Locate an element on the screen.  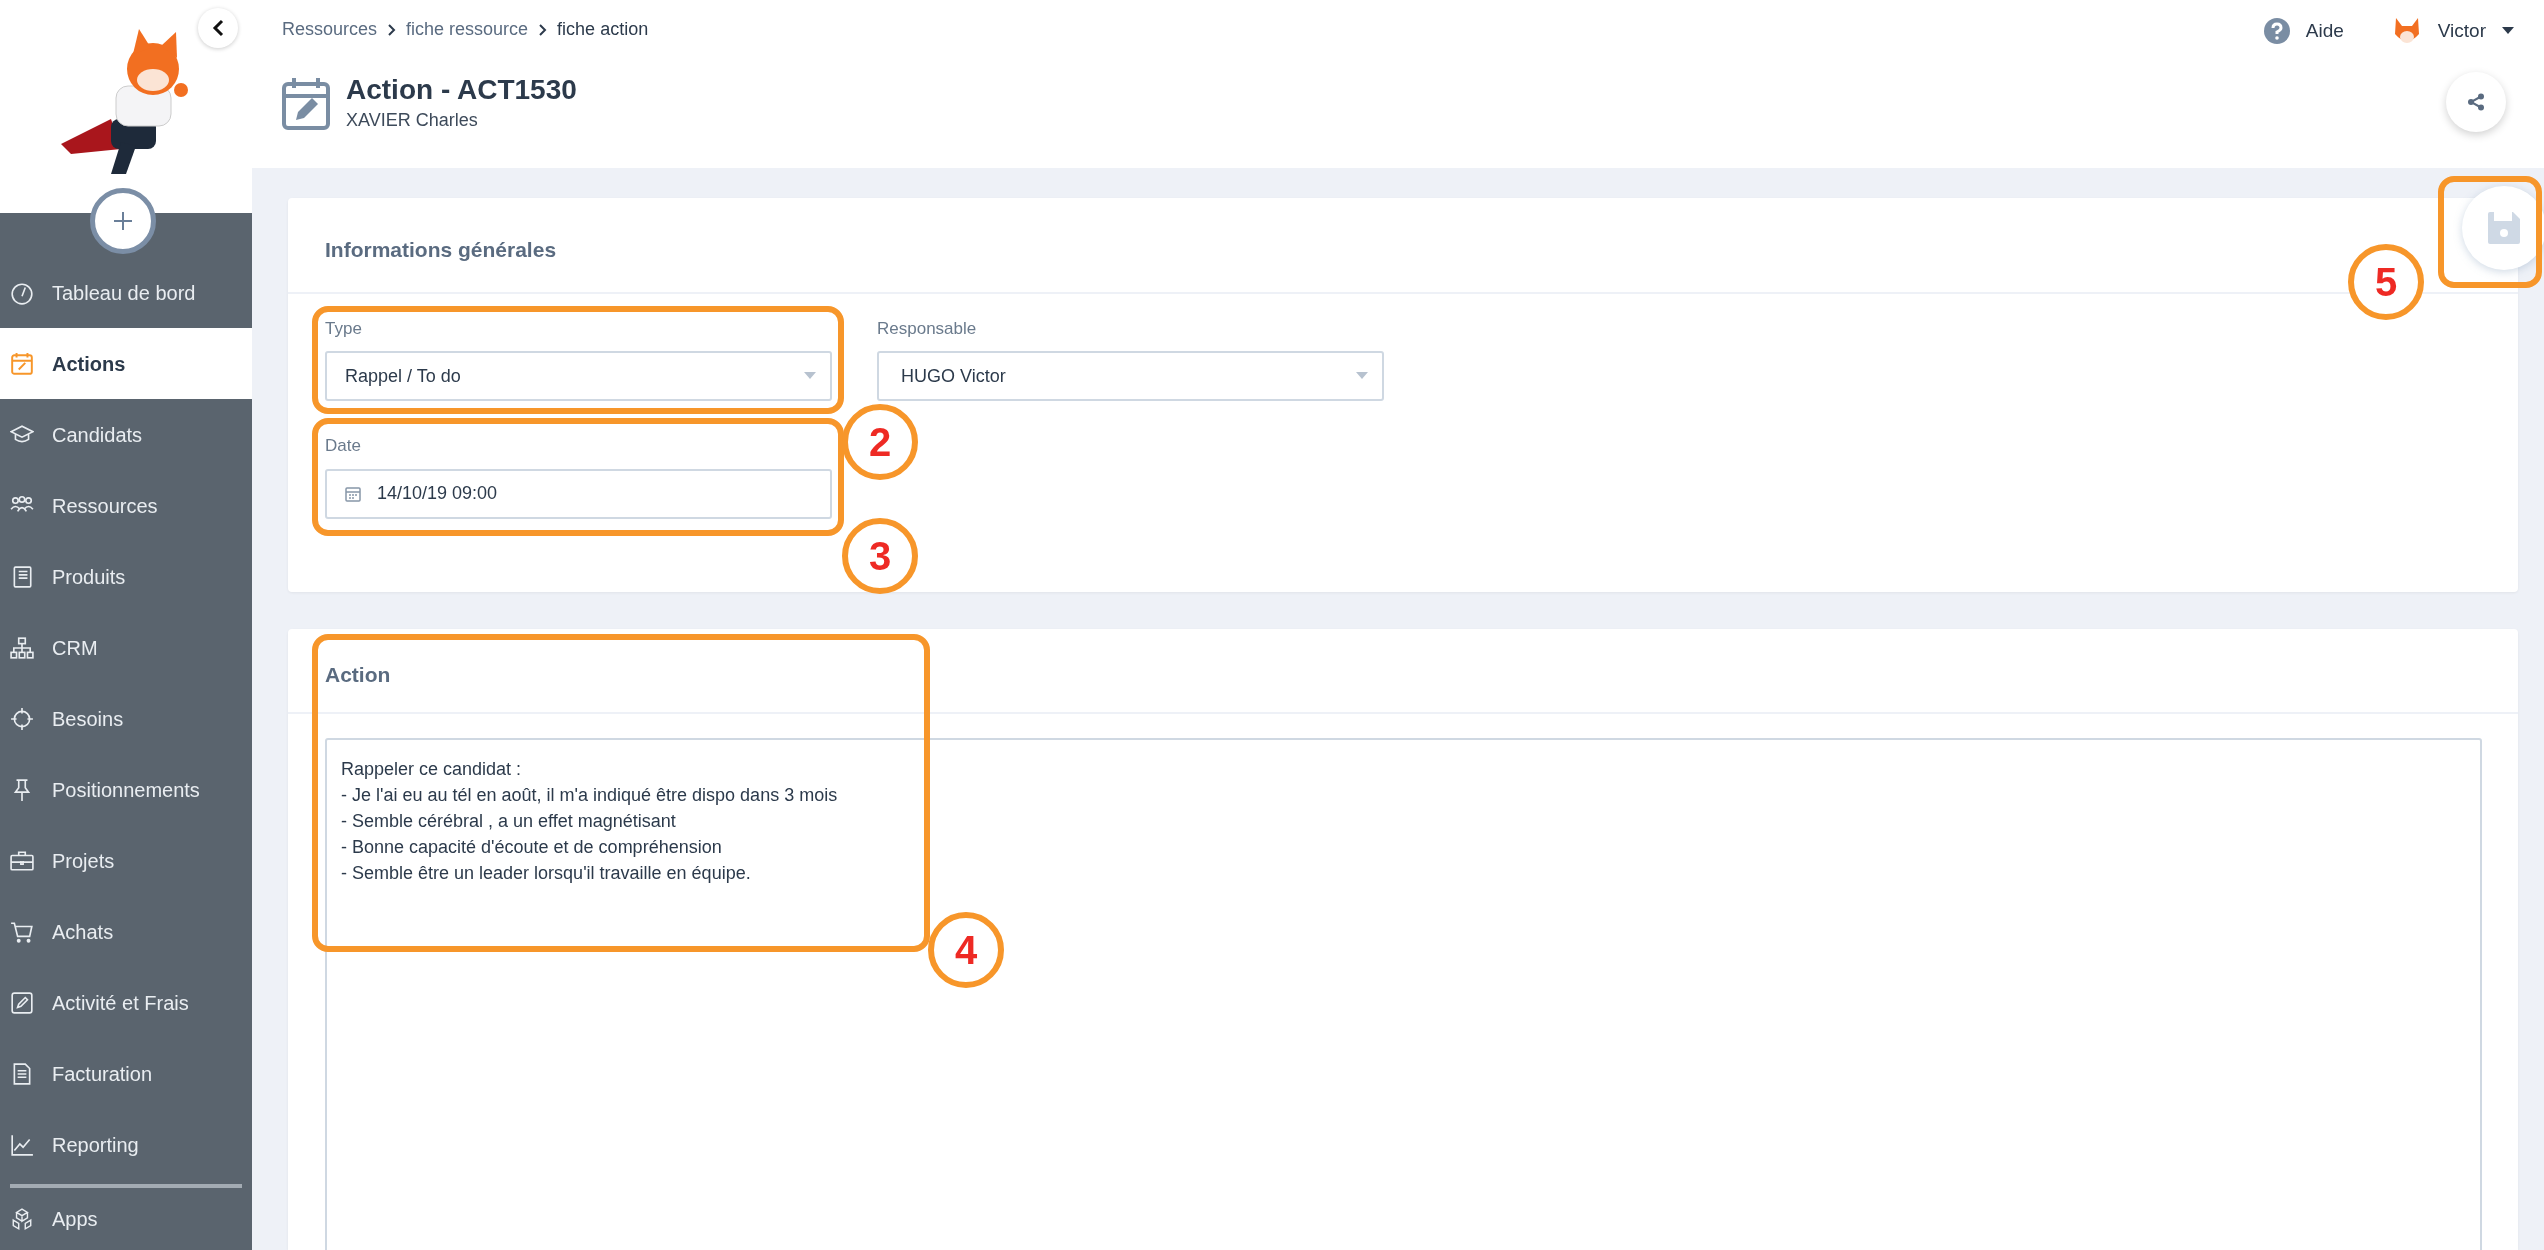
sidebar-item: Activité et Frais is located at coordinates (126, 1002).